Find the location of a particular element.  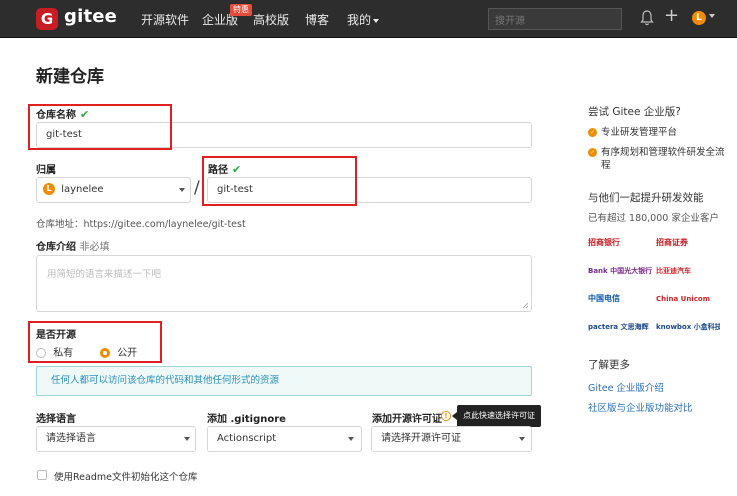

link-edition-compare: 社区版与企业版功能对比 is located at coordinates (640, 407).